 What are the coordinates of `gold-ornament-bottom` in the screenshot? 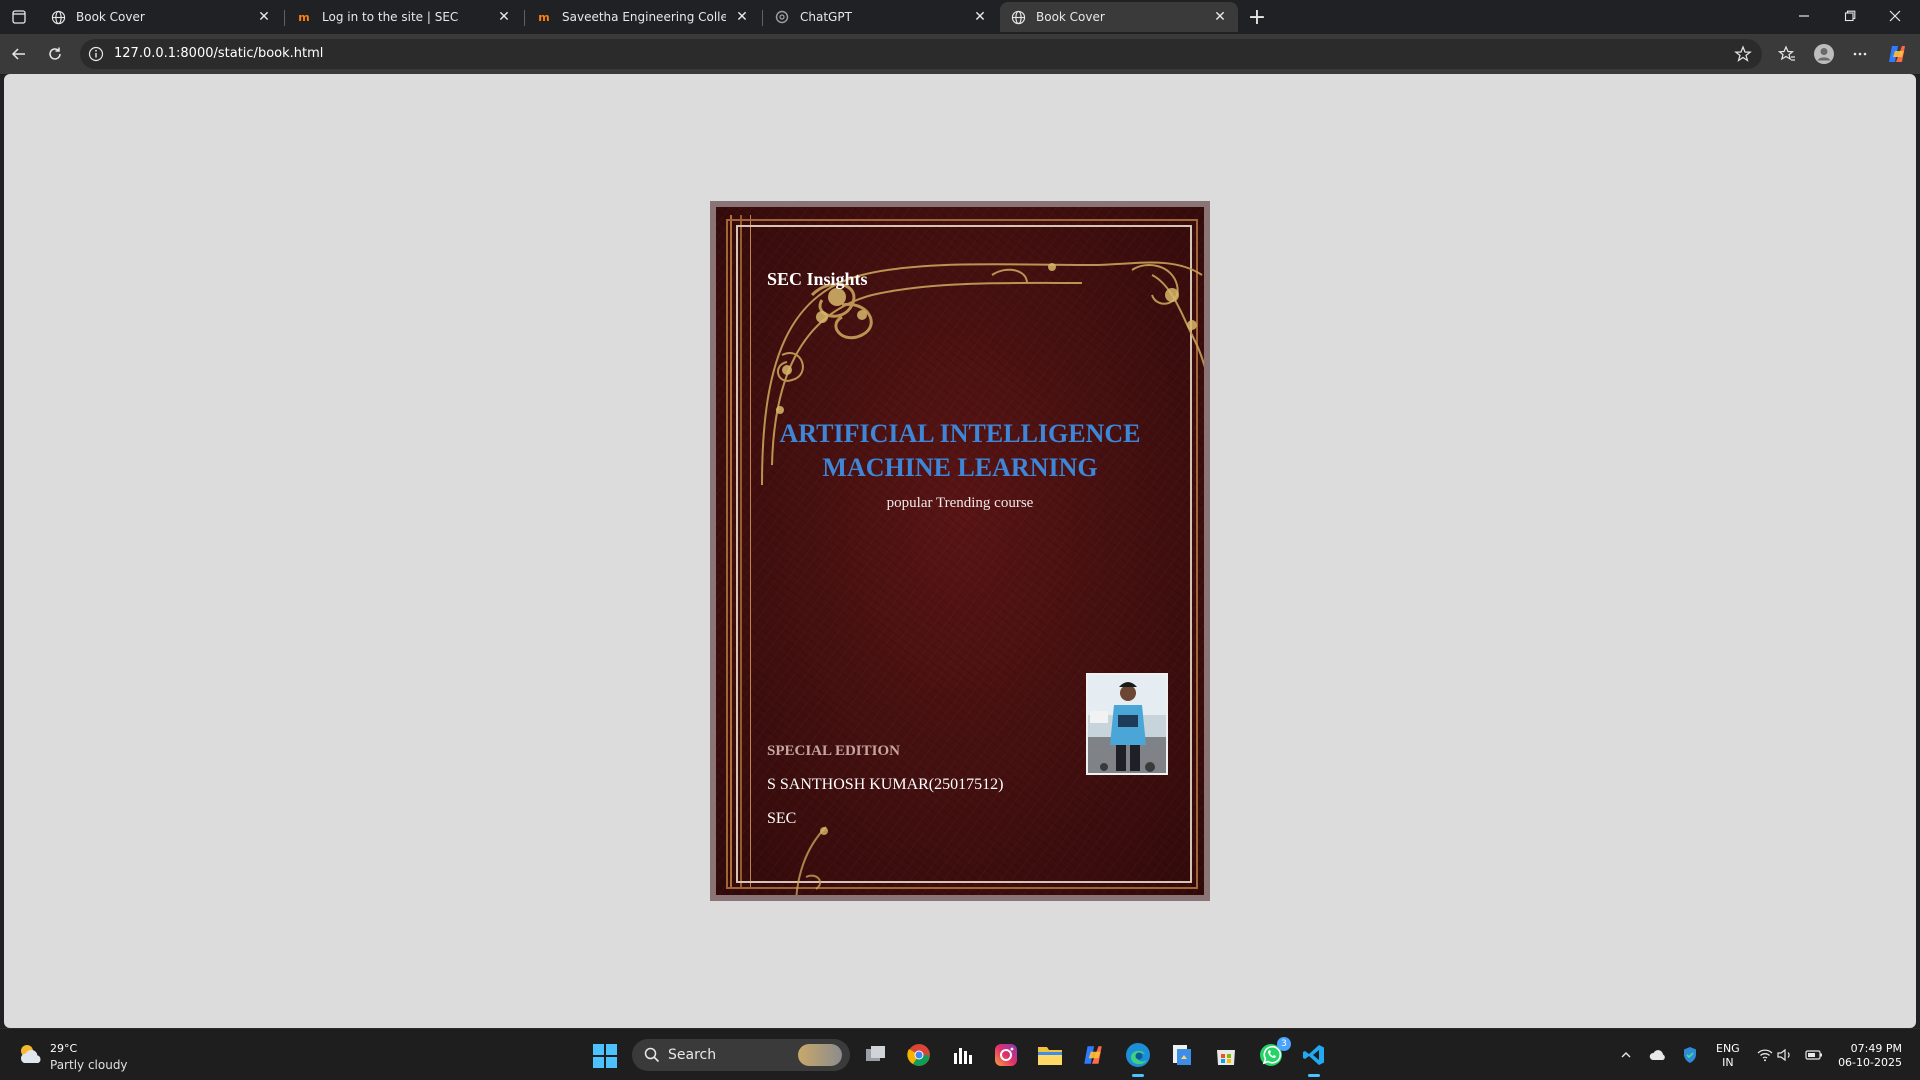 It's located at (811, 860).